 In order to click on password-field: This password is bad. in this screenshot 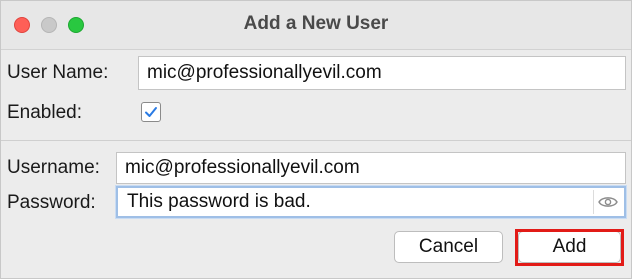, I will do `click(371, 202)`.